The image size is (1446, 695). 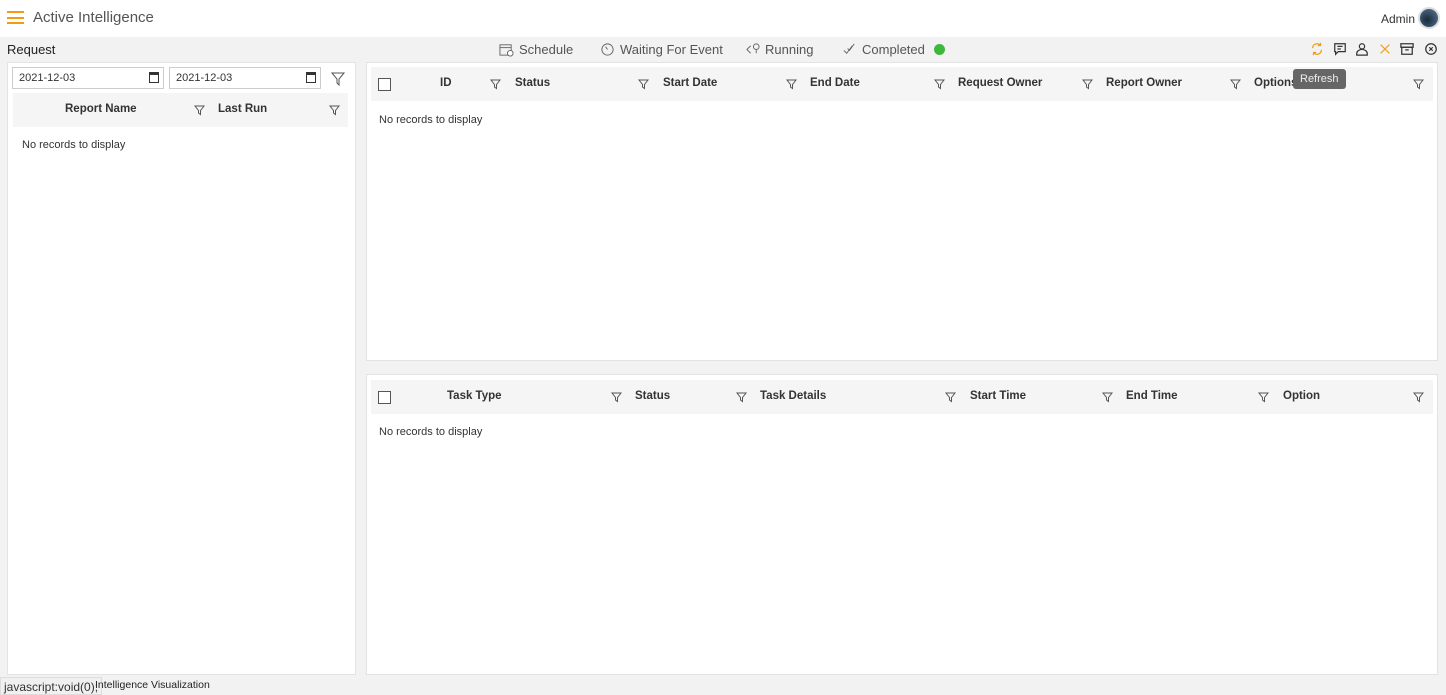 I want to click on tab-running: Running, so click(x=779, y=49).